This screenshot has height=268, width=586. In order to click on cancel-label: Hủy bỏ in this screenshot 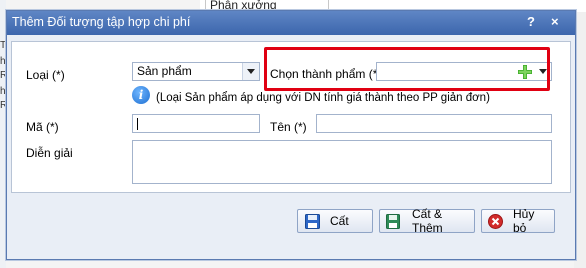, I will do `click(524, 221)`.